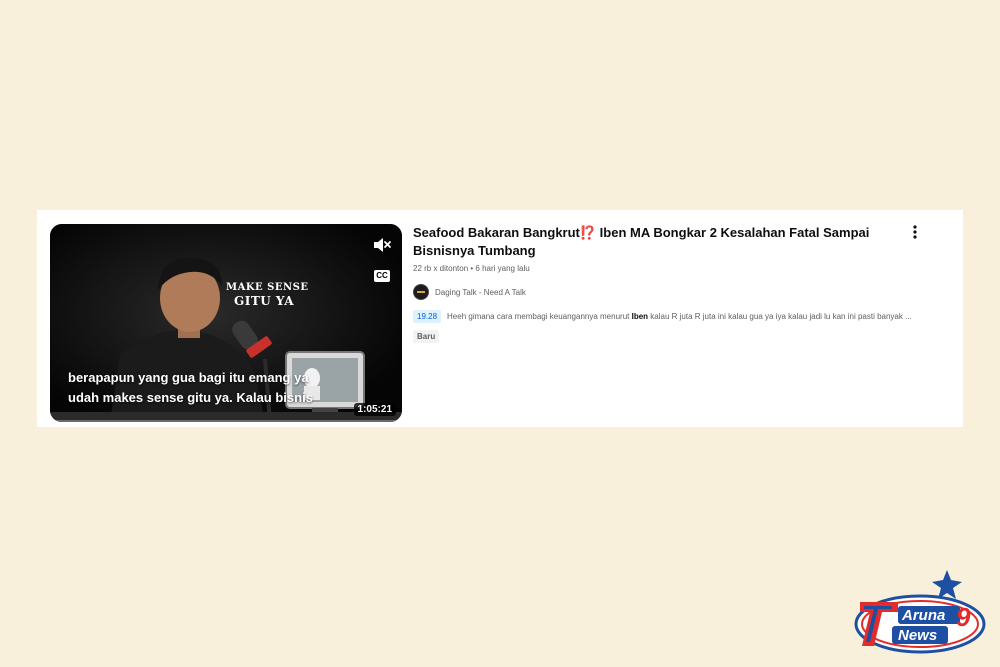 The height and width of the screenshot is (667, 1000). What do you see at coordinates (480, 292) in the screenshot?
I see `channel-name: Daging Talk - Need A Talk` at bounding box center [480, 292].